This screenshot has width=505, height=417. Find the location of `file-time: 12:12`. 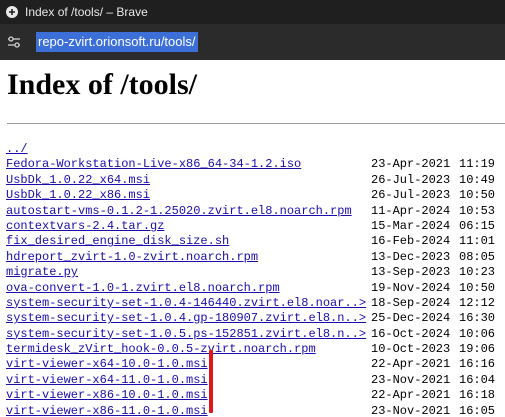

file-time: 12:12 is located at coordinates (477, 302).